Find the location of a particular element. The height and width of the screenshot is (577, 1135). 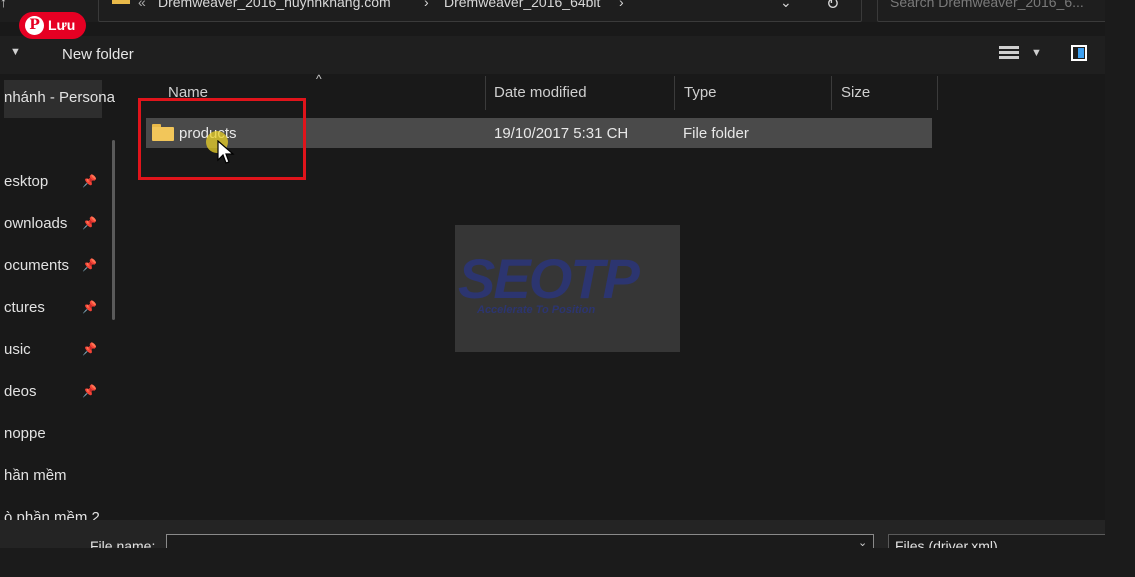

new-folder-button: New folder is located at coordinates (98, 54).